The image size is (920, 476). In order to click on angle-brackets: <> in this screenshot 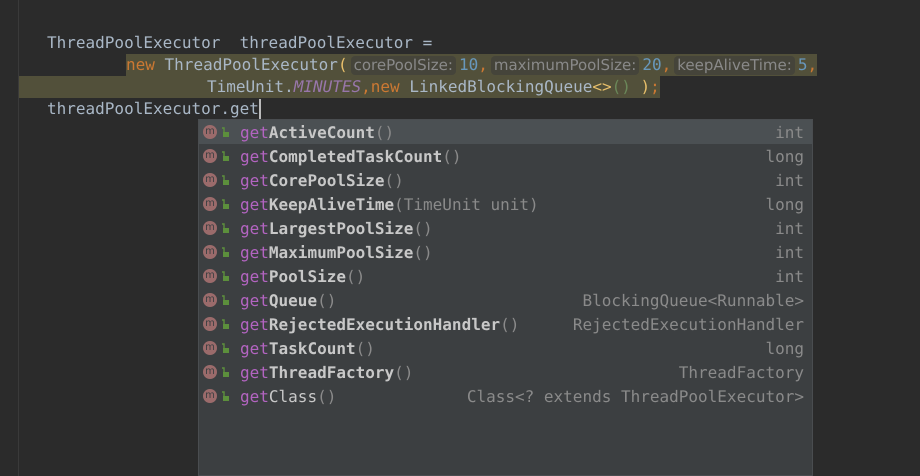, I will do `click(602, 87)`.